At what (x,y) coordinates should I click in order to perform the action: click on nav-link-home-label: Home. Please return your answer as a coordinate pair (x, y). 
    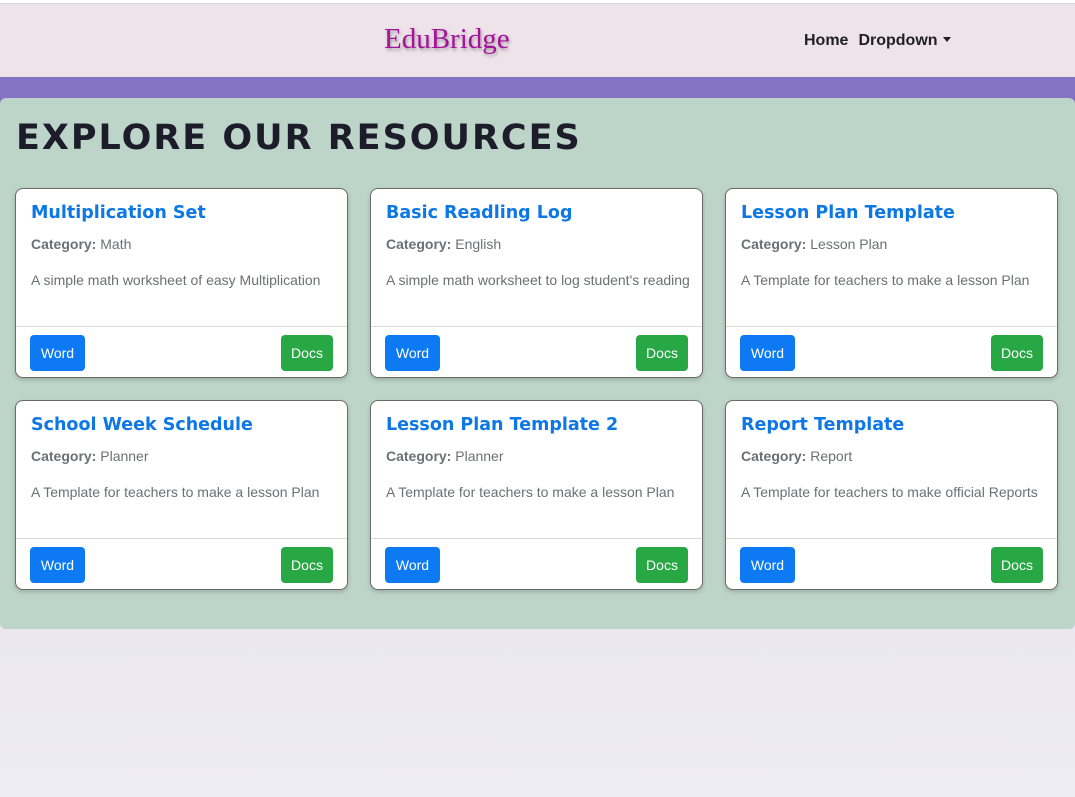
    Looking at the image, I should click on (826, 40).